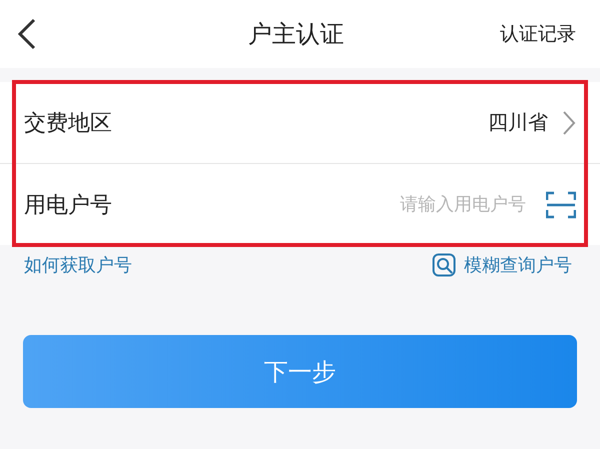 This screenshot has height=449, width=600. Describe the element at coordinates (444, 265) in the screenshot. I see `search-icon` at that location.